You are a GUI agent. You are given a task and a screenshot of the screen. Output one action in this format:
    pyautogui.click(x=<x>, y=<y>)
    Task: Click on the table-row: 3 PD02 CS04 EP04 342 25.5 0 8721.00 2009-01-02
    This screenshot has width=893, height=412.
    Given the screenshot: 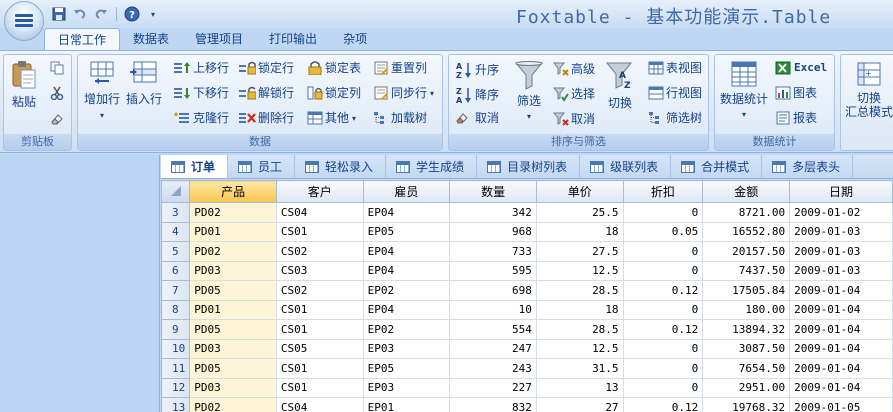 What is the action you would take?
    pyautogui.click(x=527, y=212)
    